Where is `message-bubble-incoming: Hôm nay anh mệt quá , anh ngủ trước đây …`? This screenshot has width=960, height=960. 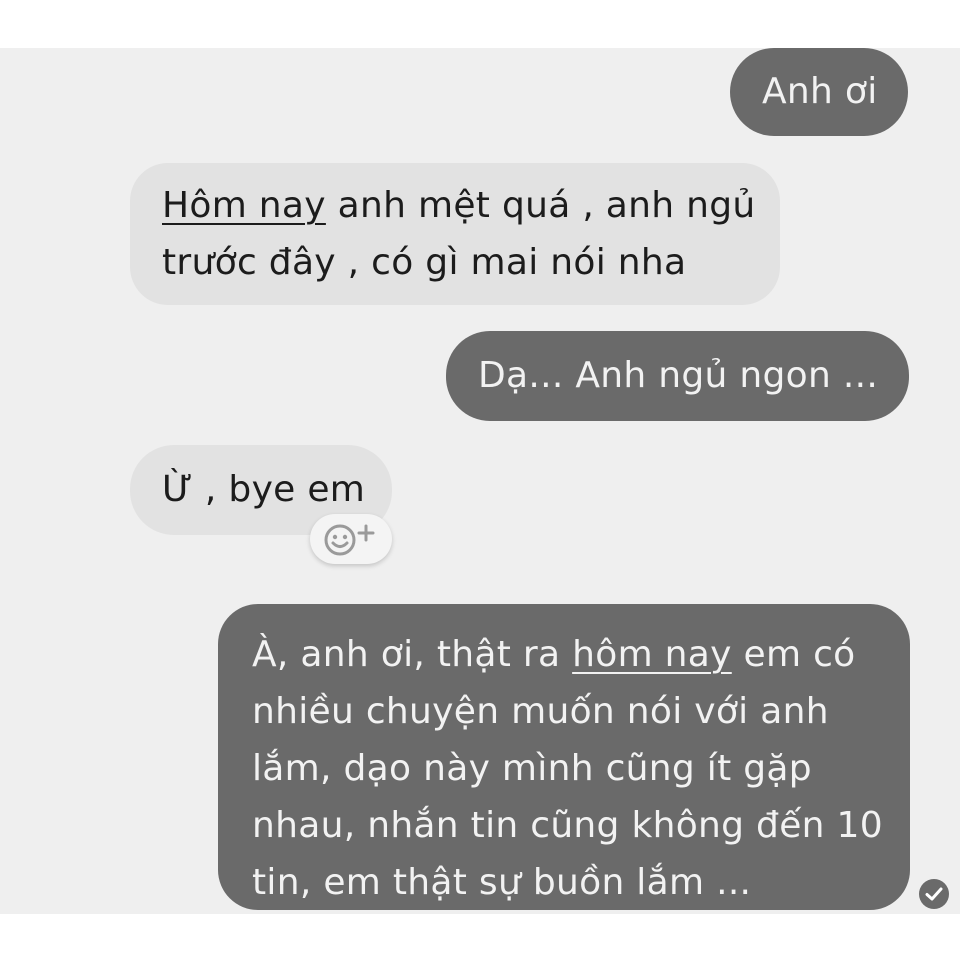 message-bubble-incoming: Hôm nay anh mệt quá , anh ngủ trước đây … is located at coordinates (455, 234).